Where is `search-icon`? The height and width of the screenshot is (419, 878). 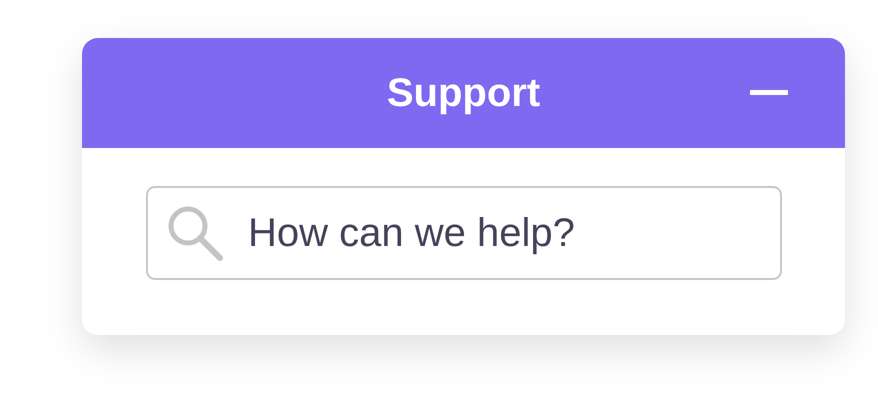
search-icon is located at coordinates (195, 233).